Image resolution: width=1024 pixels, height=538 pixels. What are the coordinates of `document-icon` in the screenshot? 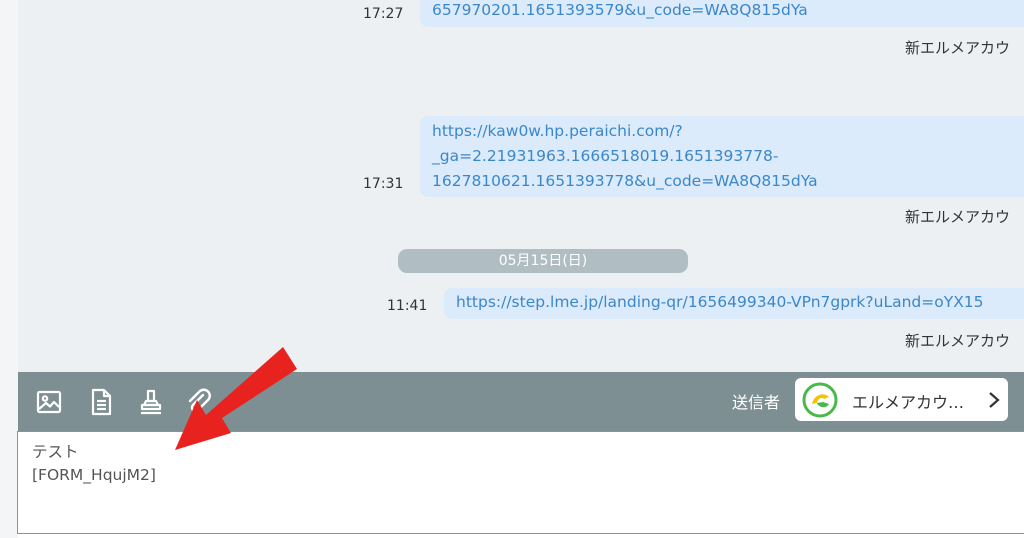 It's located at (101, 402).